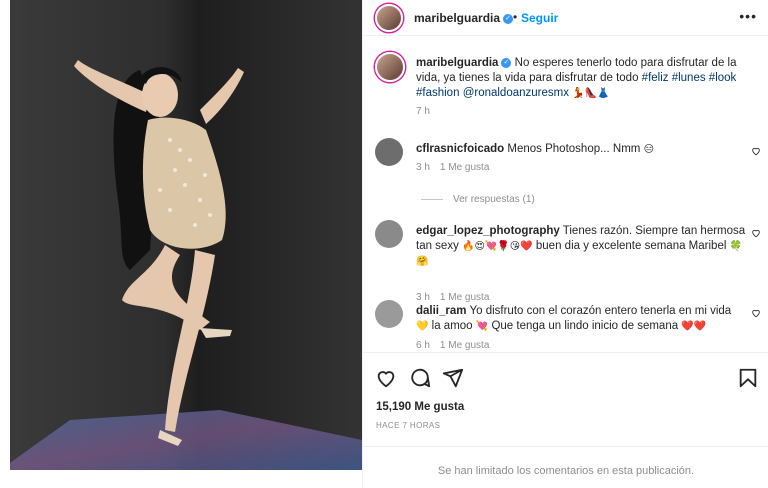  Describe the element at coordinates (565, 18) in the screenshot. I see `post-header: maribelguardia ✓ • Seguir •••` at that location.